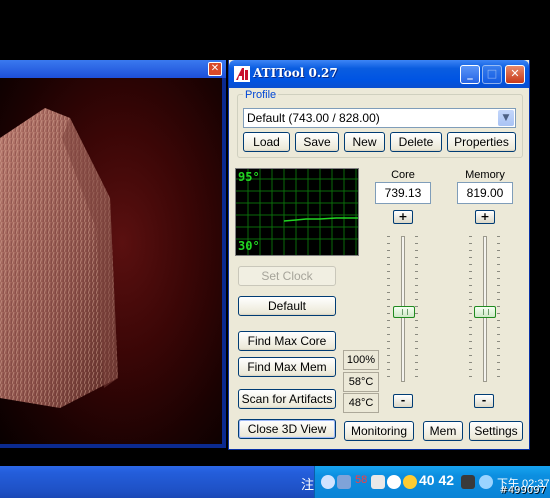 The width and height of the screenshot is (550, 498). Describe the element at coordinates (388, 309) in the screenshot. I see `core-slider-ticks` at that location.